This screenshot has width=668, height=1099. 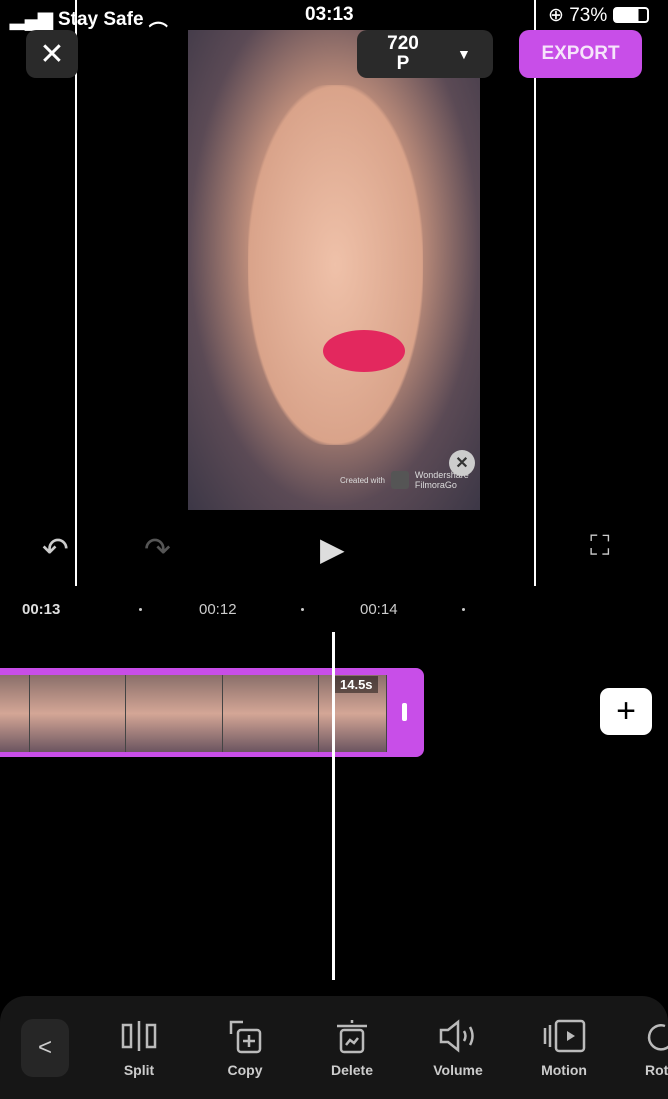 I want to click on close-button: ✕, so click(x=52, y=54).